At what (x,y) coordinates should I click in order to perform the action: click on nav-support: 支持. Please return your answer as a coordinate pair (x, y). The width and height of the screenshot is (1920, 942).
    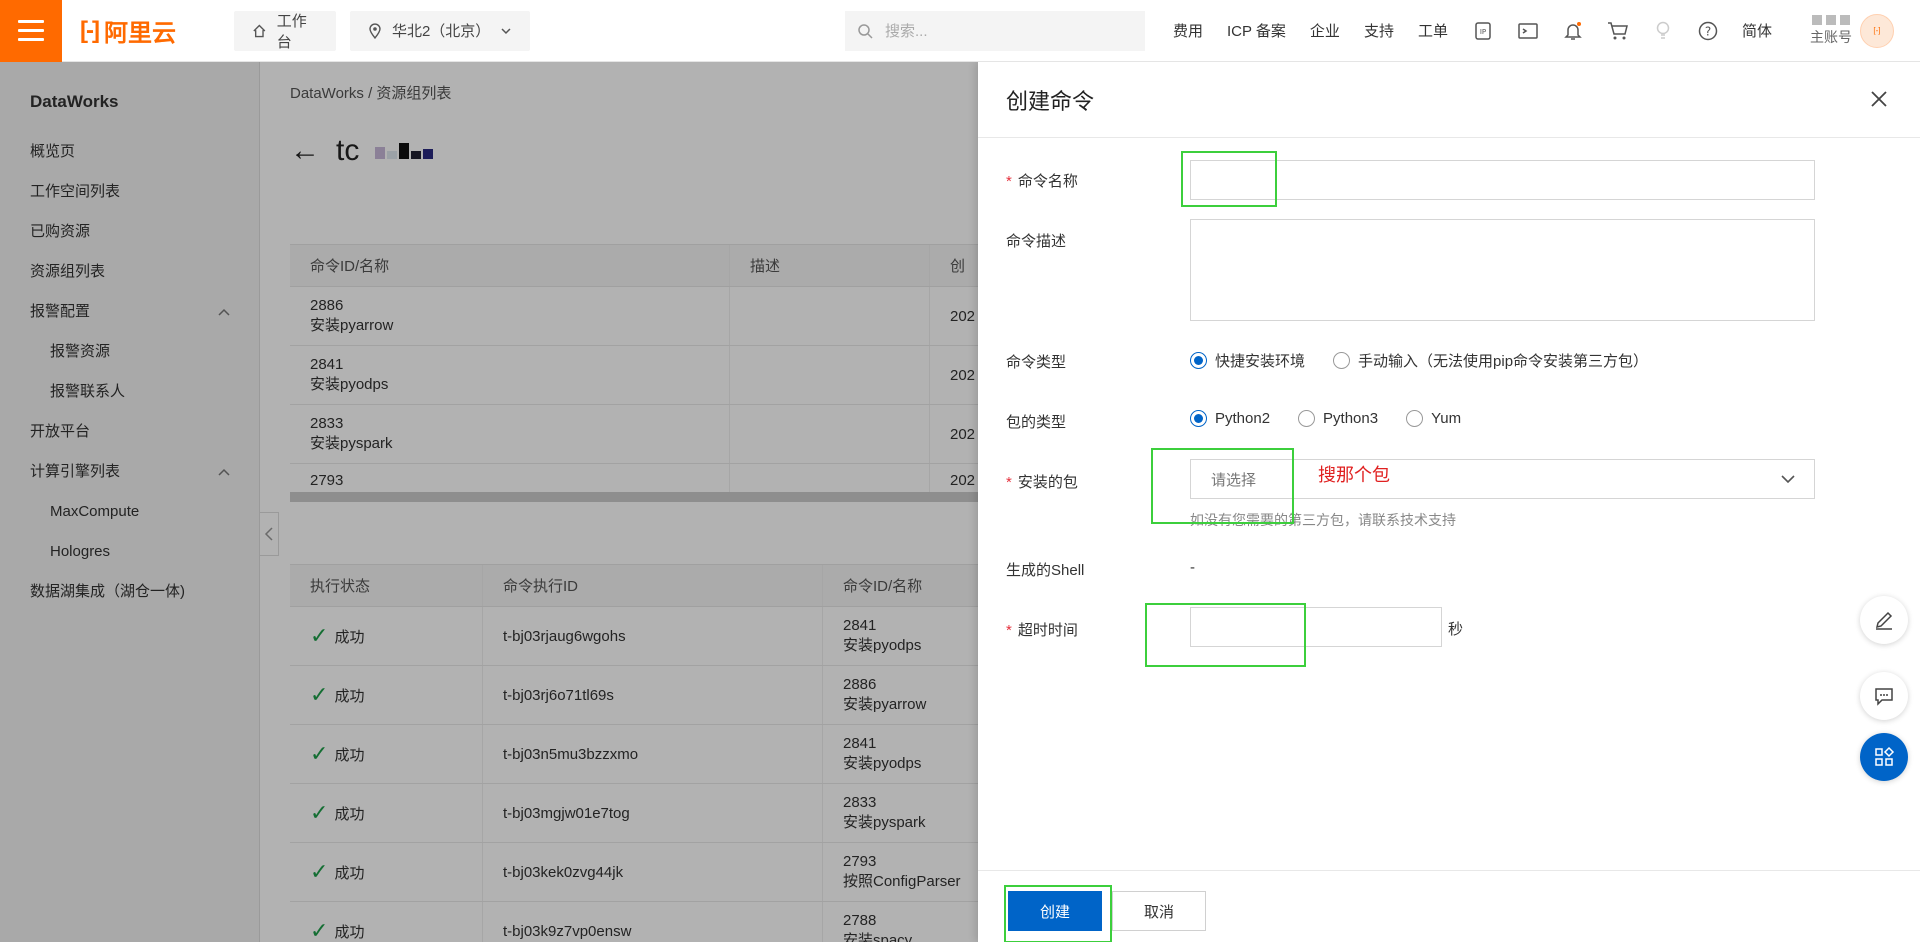
    Looking at the image, I should click on (1379, 30).